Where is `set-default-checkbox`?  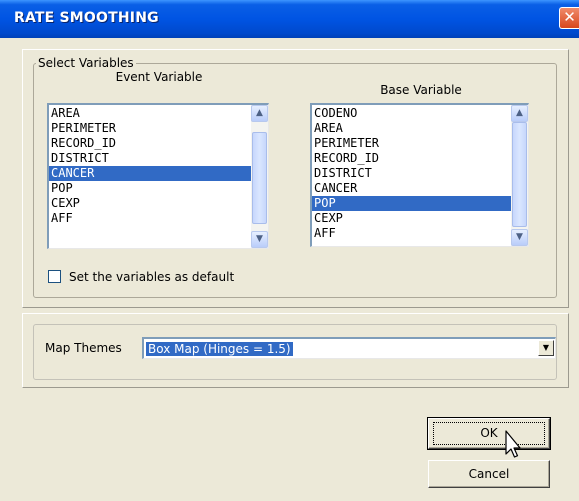 set-default-checkbox is located at coordinates (54, 276).